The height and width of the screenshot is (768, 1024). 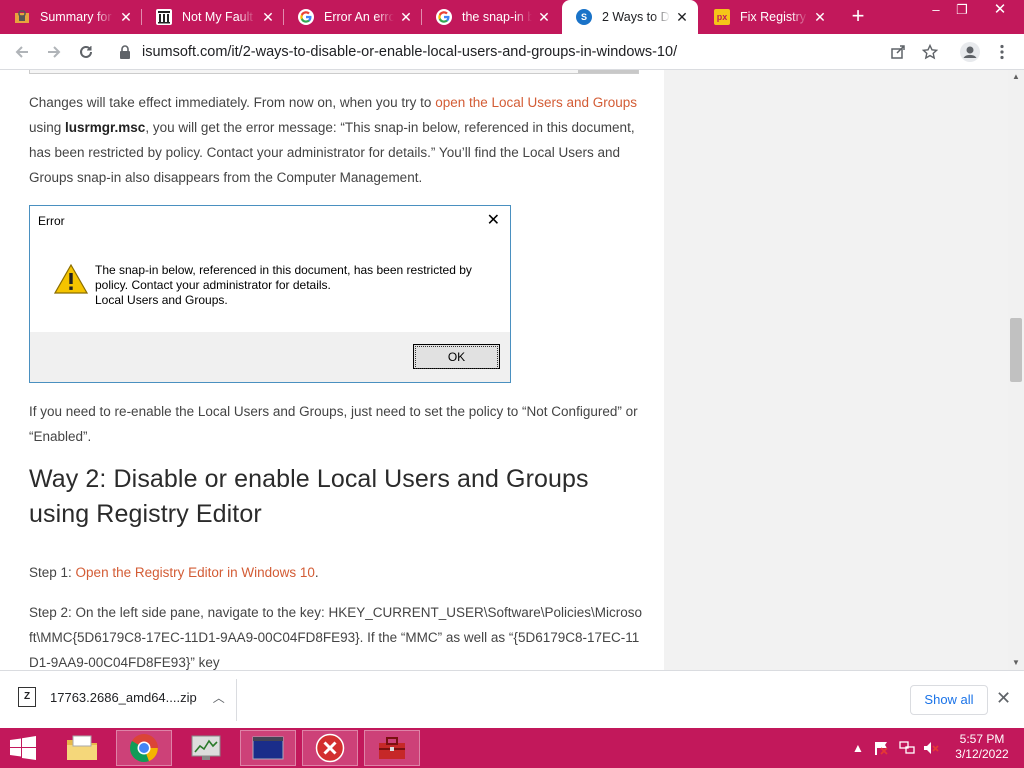 What do you see at coordinates (931, 748) in the screenshot?
I see `volume-muted-icon` at bounding box center [931, 748].